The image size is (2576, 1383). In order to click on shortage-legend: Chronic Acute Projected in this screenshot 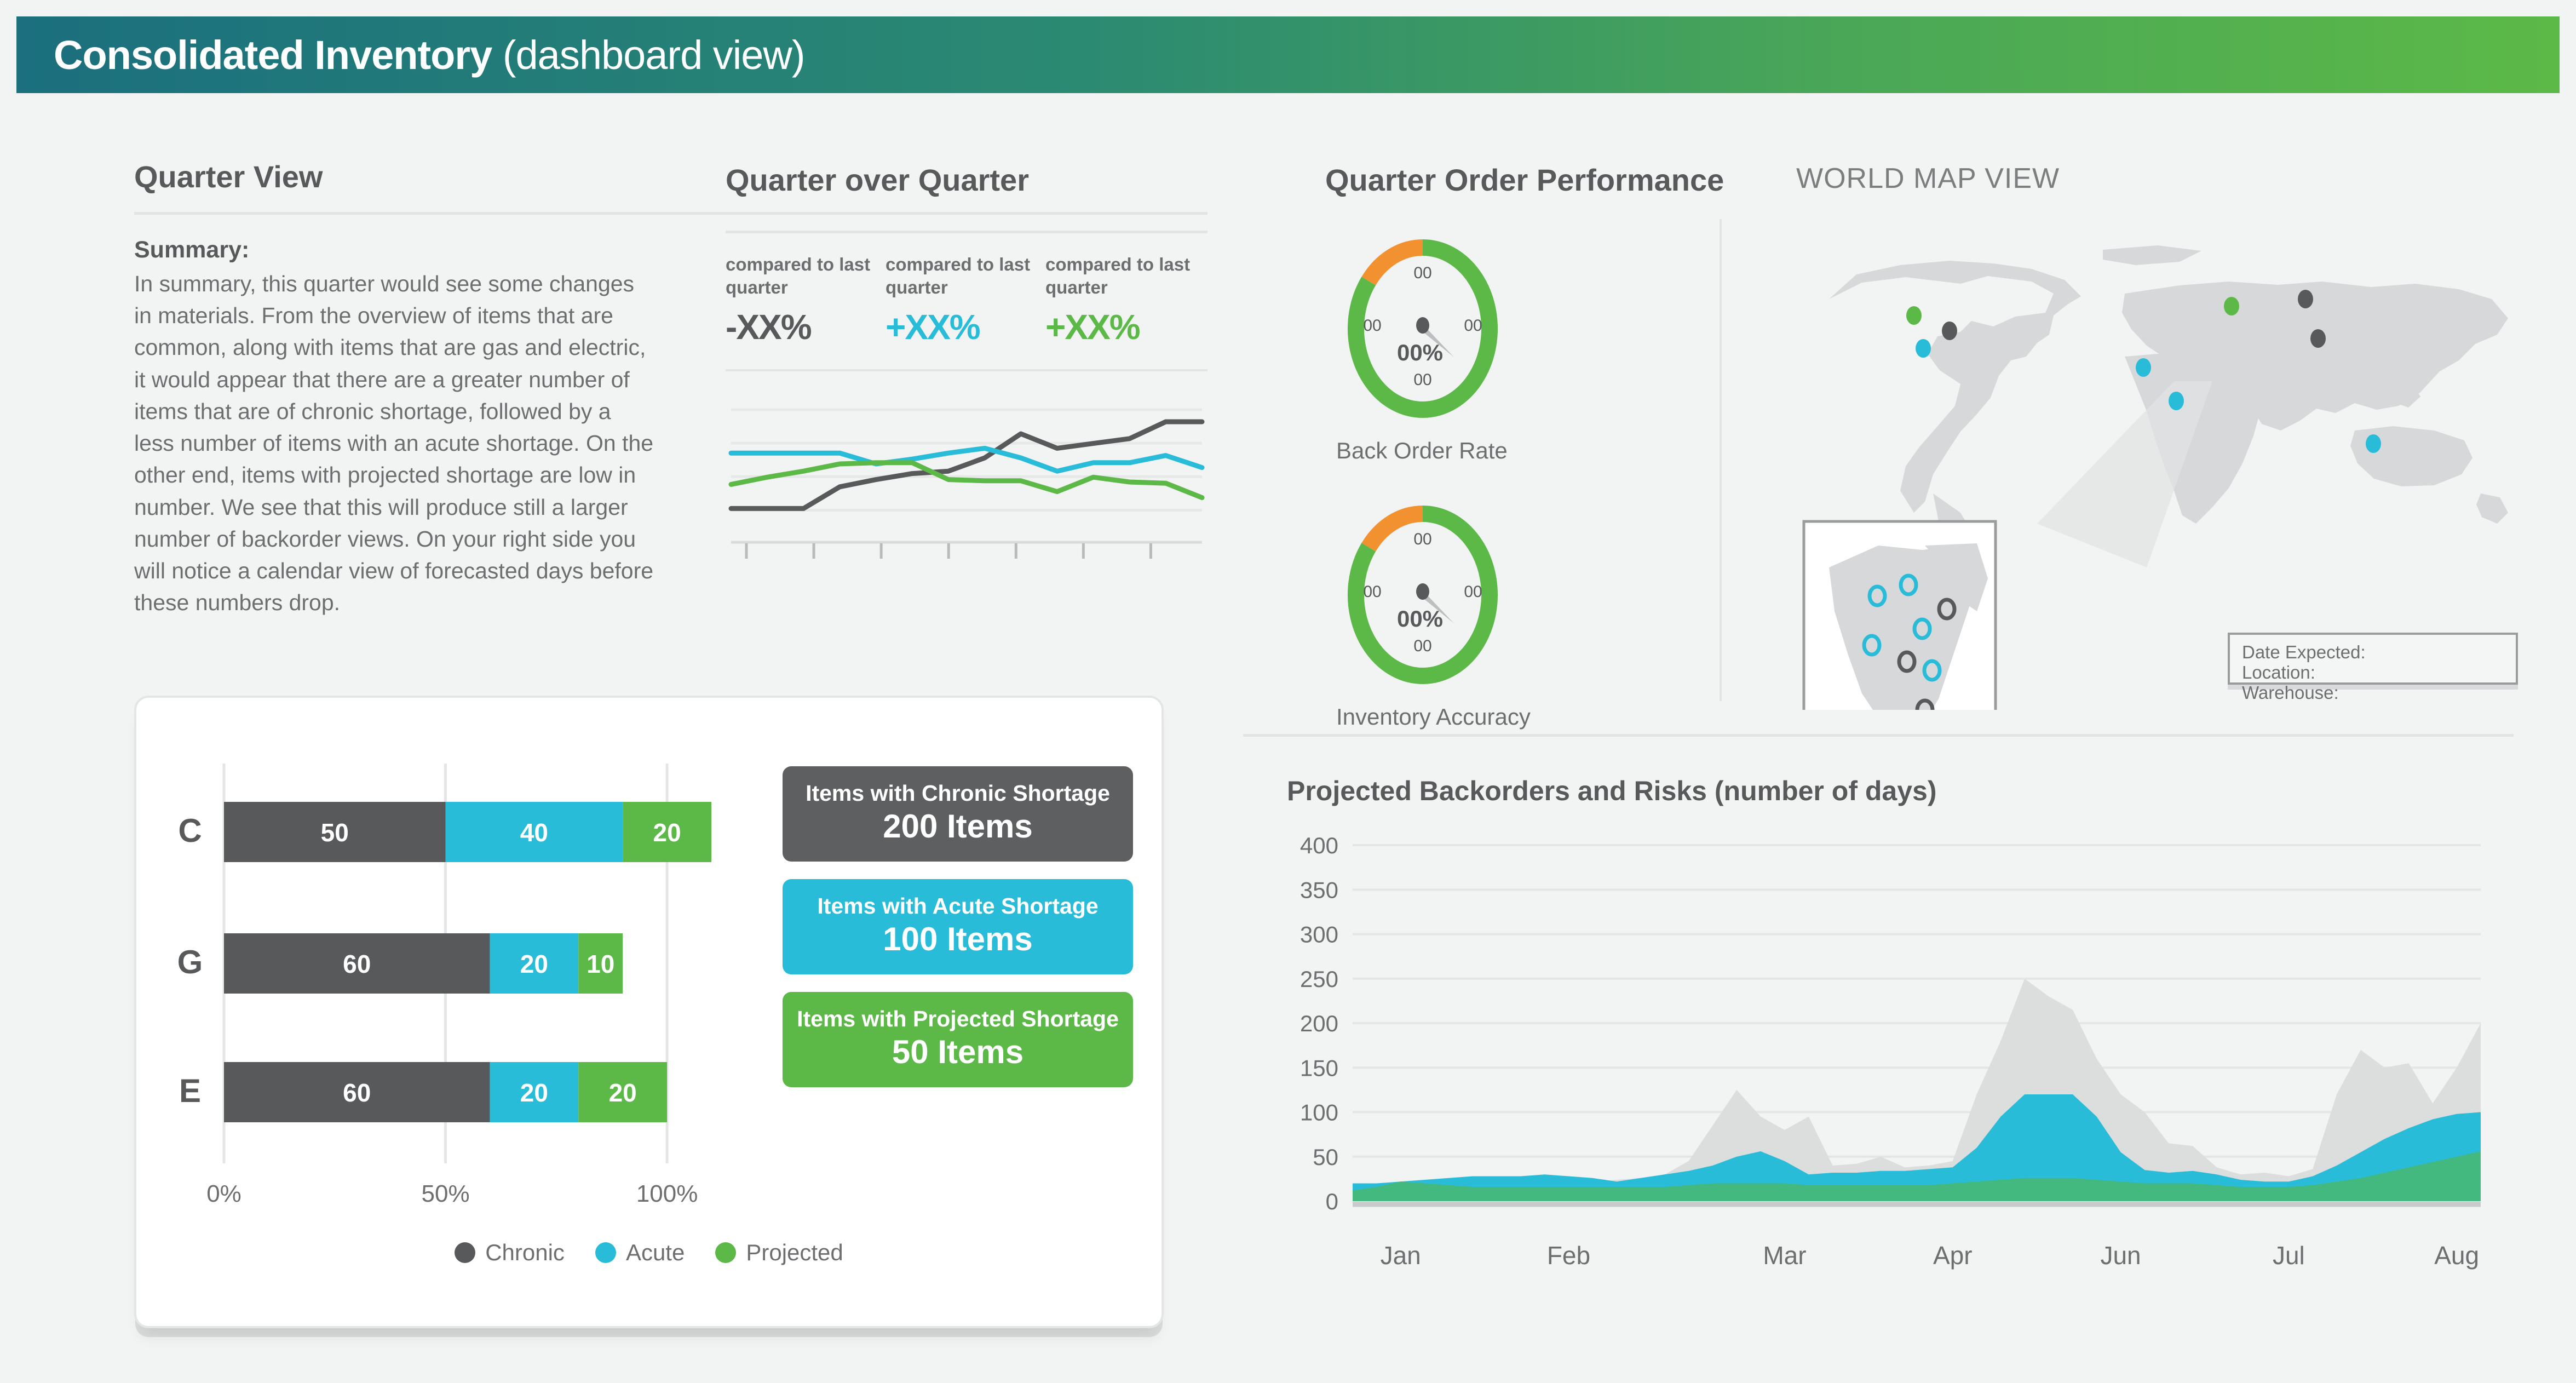, I will do `click(649, 1252)`.